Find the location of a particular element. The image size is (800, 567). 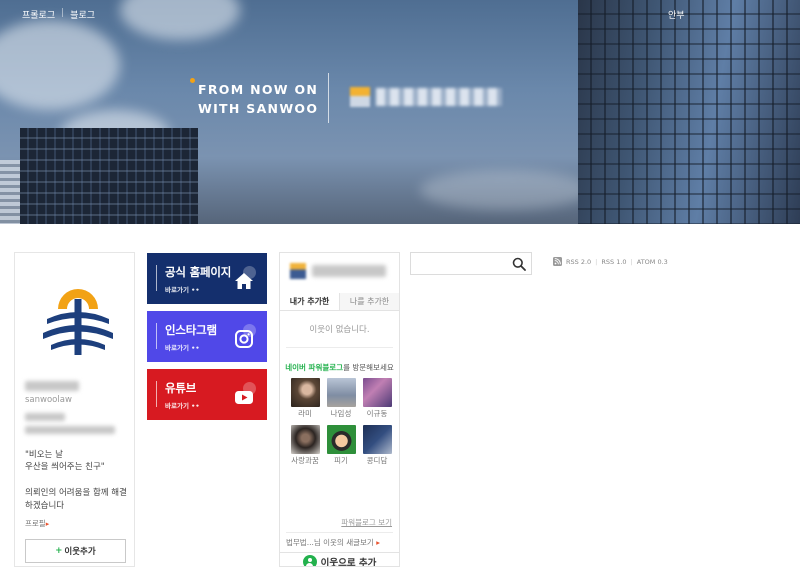

profile-quote-line-1: "비오는 날 is located at coordinates (44, 455).